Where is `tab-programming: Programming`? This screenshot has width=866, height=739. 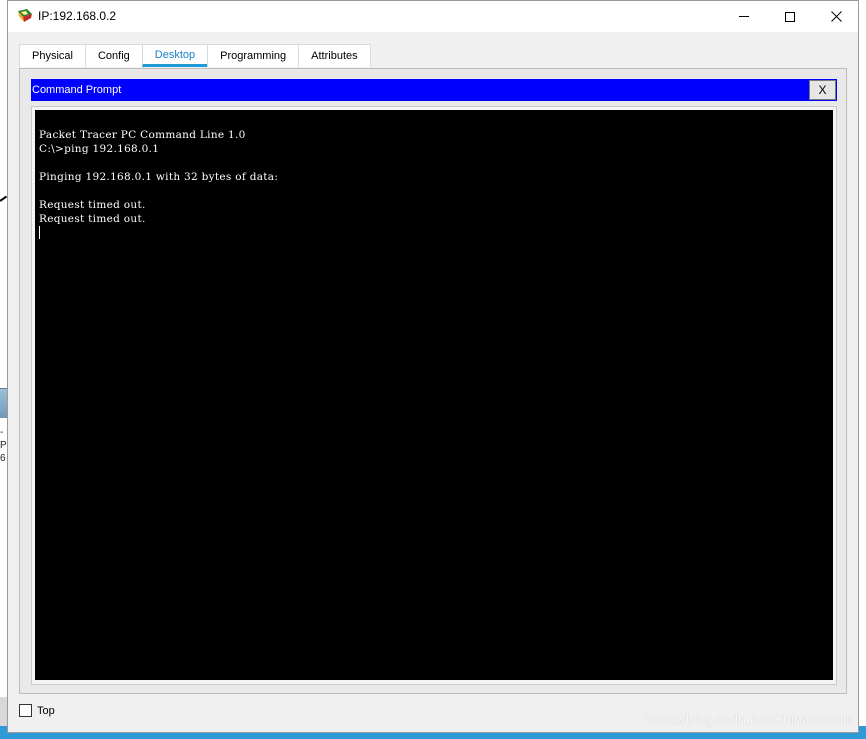
tab-programming: Programming is located at coordinates (253, 55).